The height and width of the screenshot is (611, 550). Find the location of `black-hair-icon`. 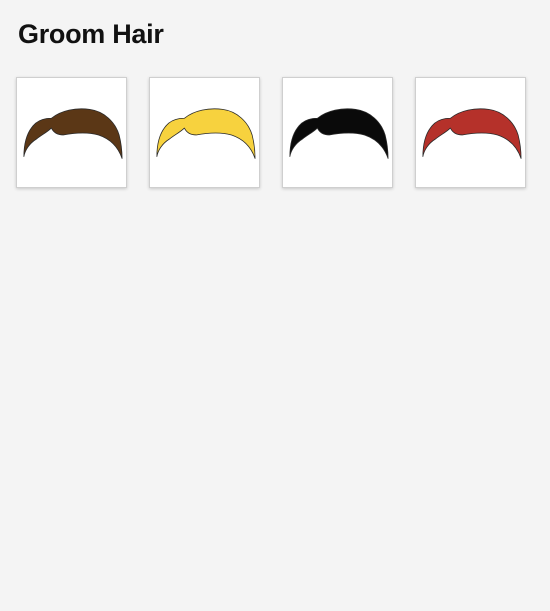

black-hair-icon is located at coordinates (339, 133).